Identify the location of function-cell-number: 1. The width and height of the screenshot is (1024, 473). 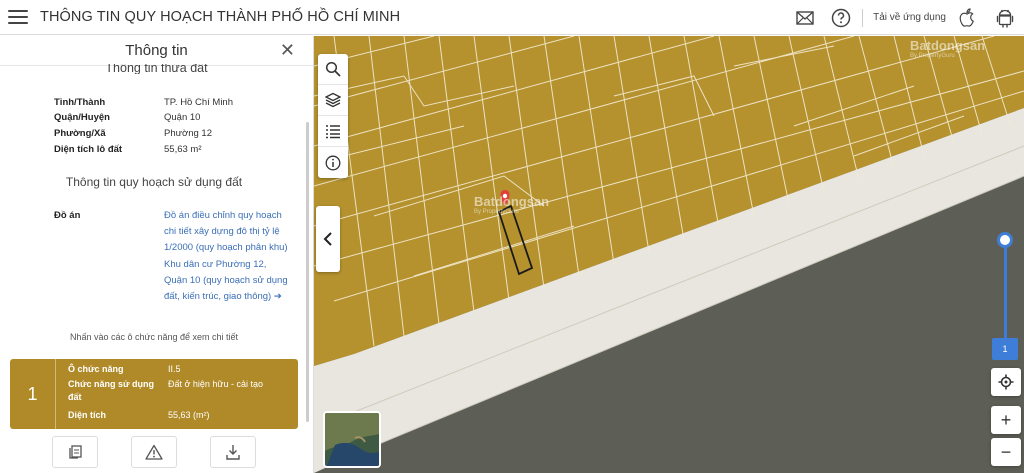
(33, 394).